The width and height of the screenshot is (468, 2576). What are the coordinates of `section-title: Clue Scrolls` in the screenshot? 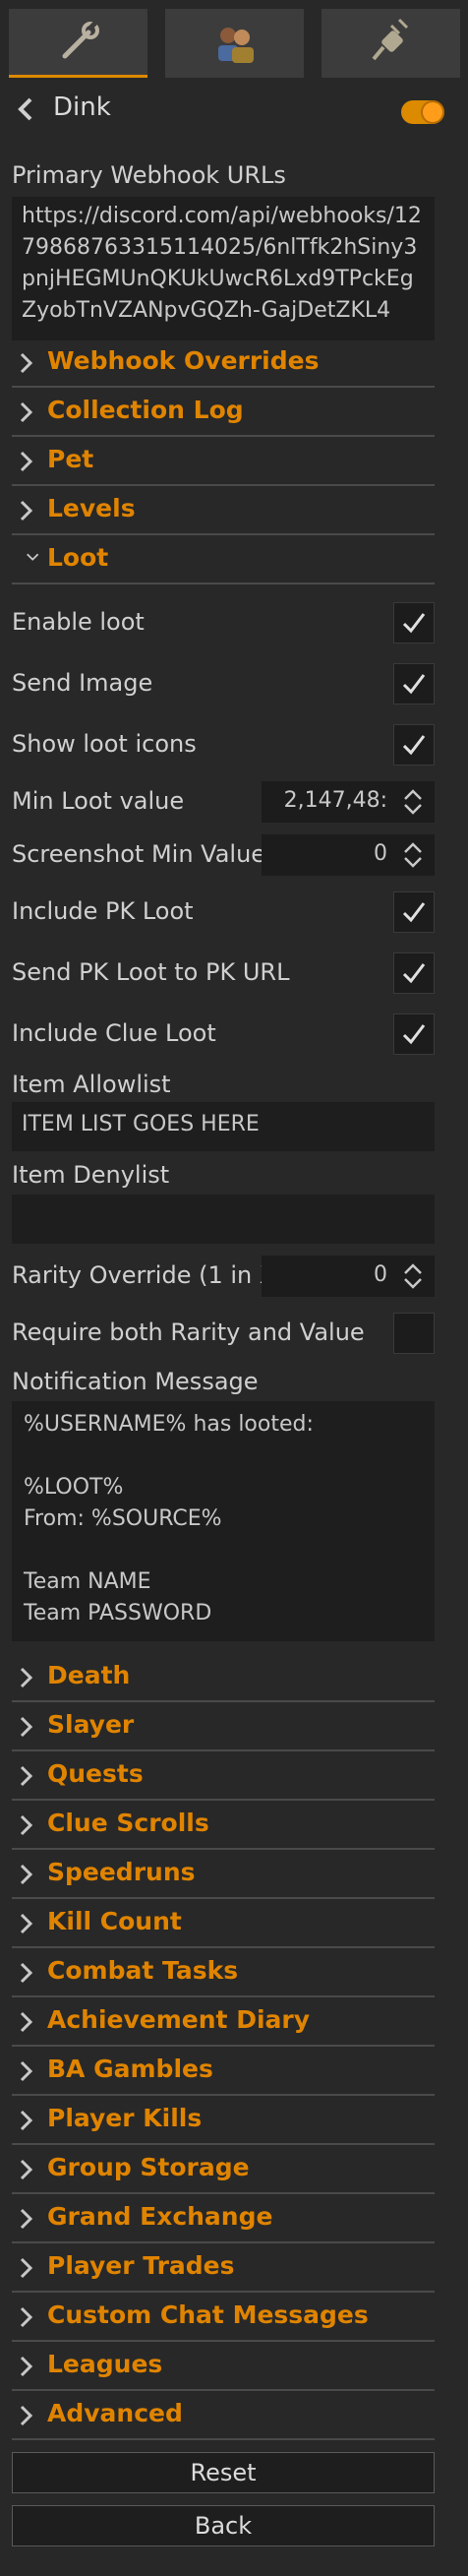 It's located at (128, 1823).